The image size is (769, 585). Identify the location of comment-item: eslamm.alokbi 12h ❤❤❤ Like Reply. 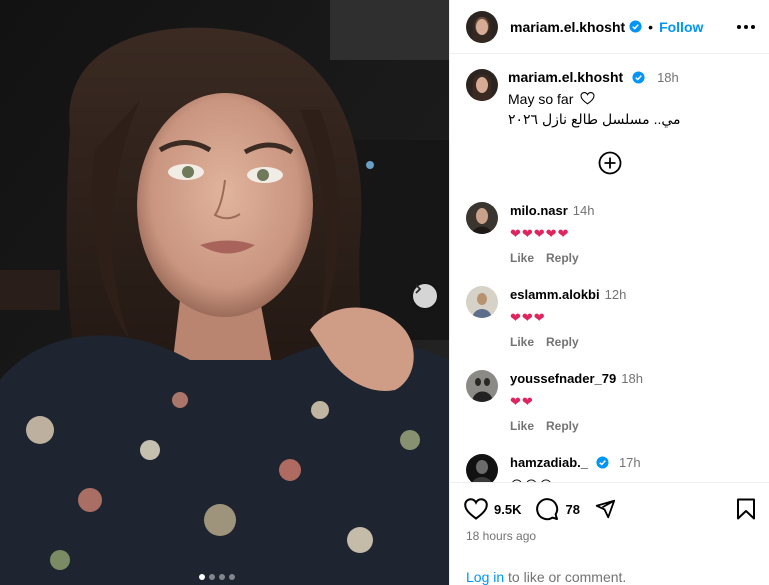
(546, 317).